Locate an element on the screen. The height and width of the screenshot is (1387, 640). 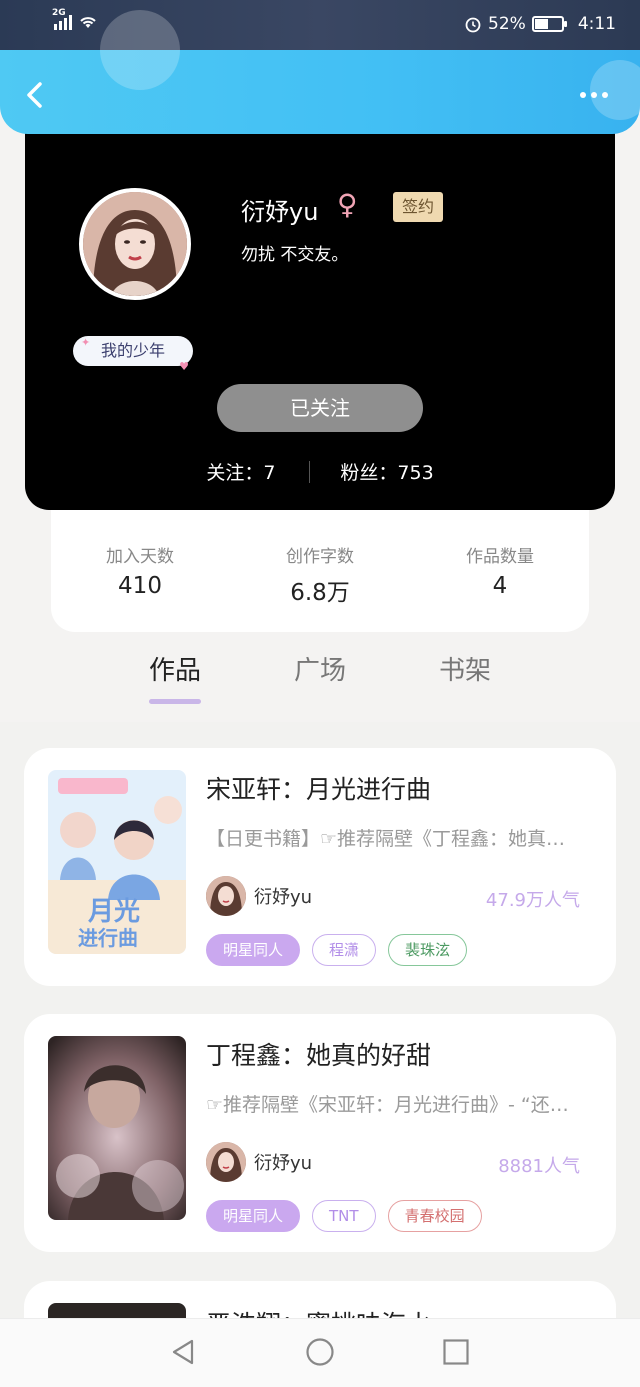
stat-label: 创作字数 is located at coordinates (320, 557).